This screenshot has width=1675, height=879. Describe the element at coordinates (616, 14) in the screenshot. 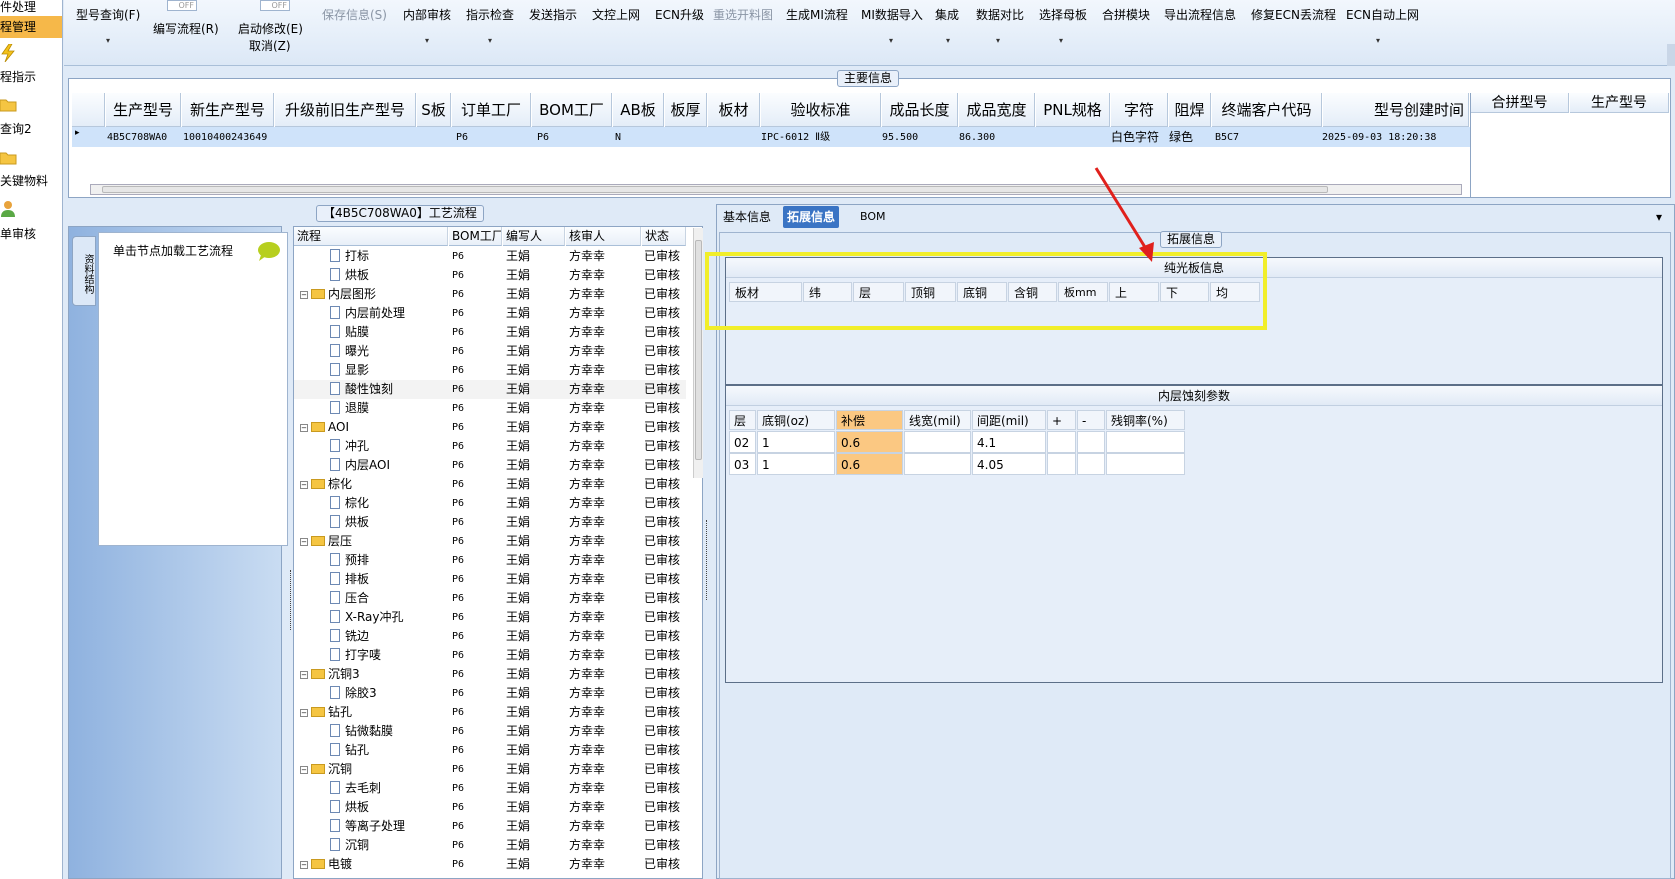

I see `doc-control-online-button: 文控上网` at that location.